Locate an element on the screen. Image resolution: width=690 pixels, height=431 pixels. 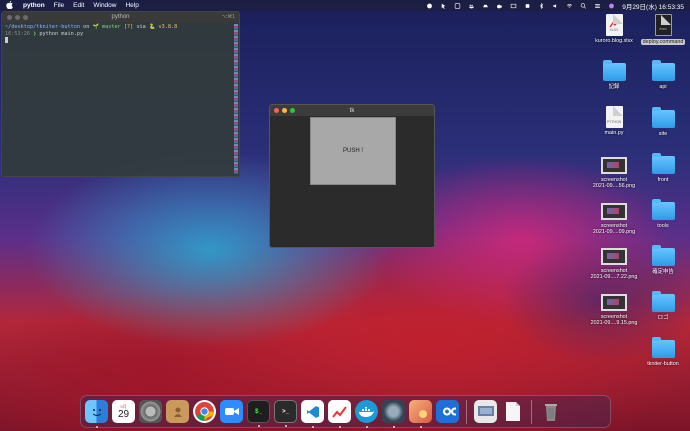
desktop-file-deploy: exec deploy.command is located at coordinates (663, 30).